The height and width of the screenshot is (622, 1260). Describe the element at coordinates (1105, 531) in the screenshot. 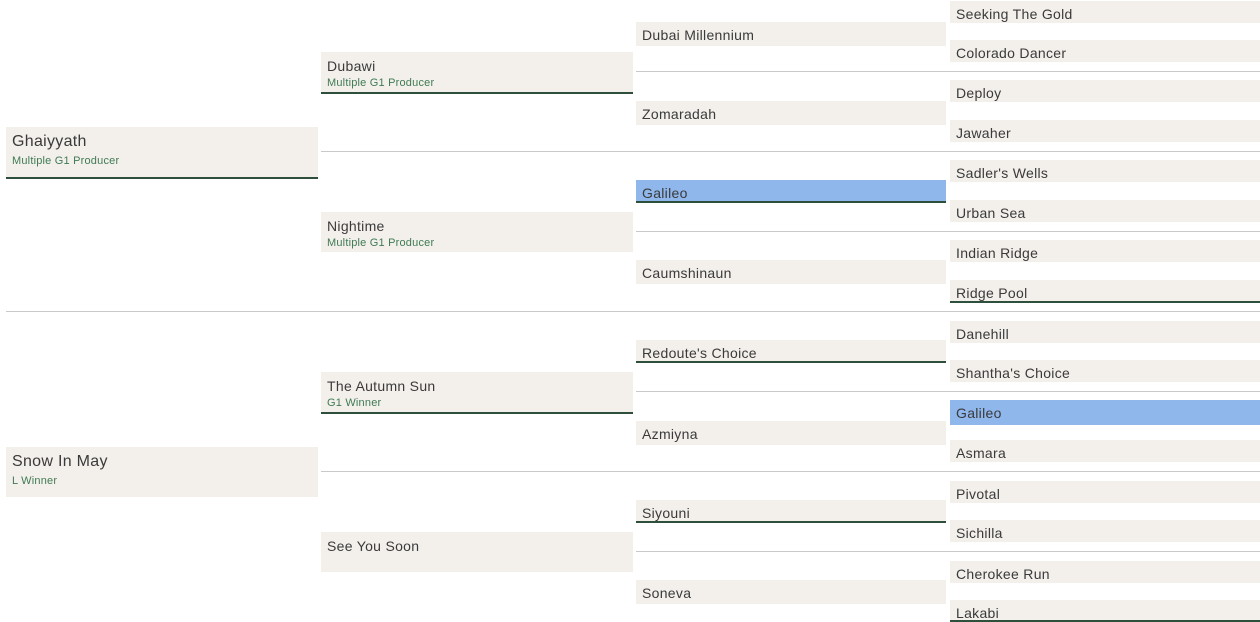

I see `pedigree-horse-gen4: Sichilla` at that location.